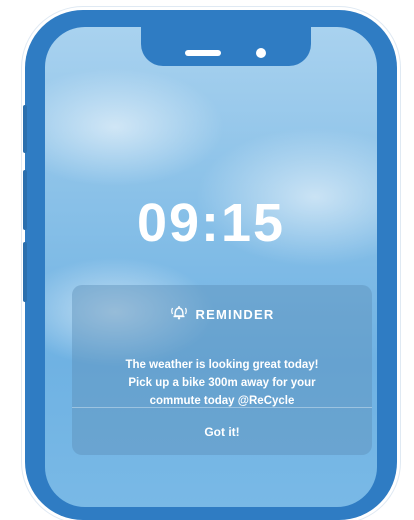 This screenshot has width=414, height=520. I want to click on got-it-button: Got it!, so click(222, 431).